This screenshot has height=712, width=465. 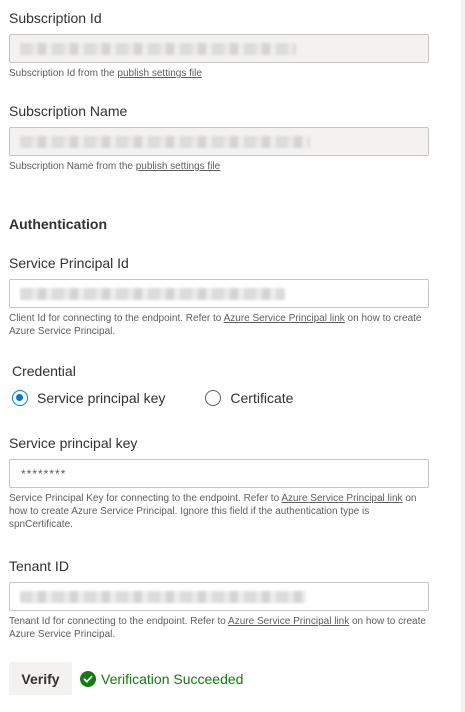 What do you see at coordinates (101, 398) in the screenshot?
I see `radio-label: Service principal key` at bounding box center [101, 398].